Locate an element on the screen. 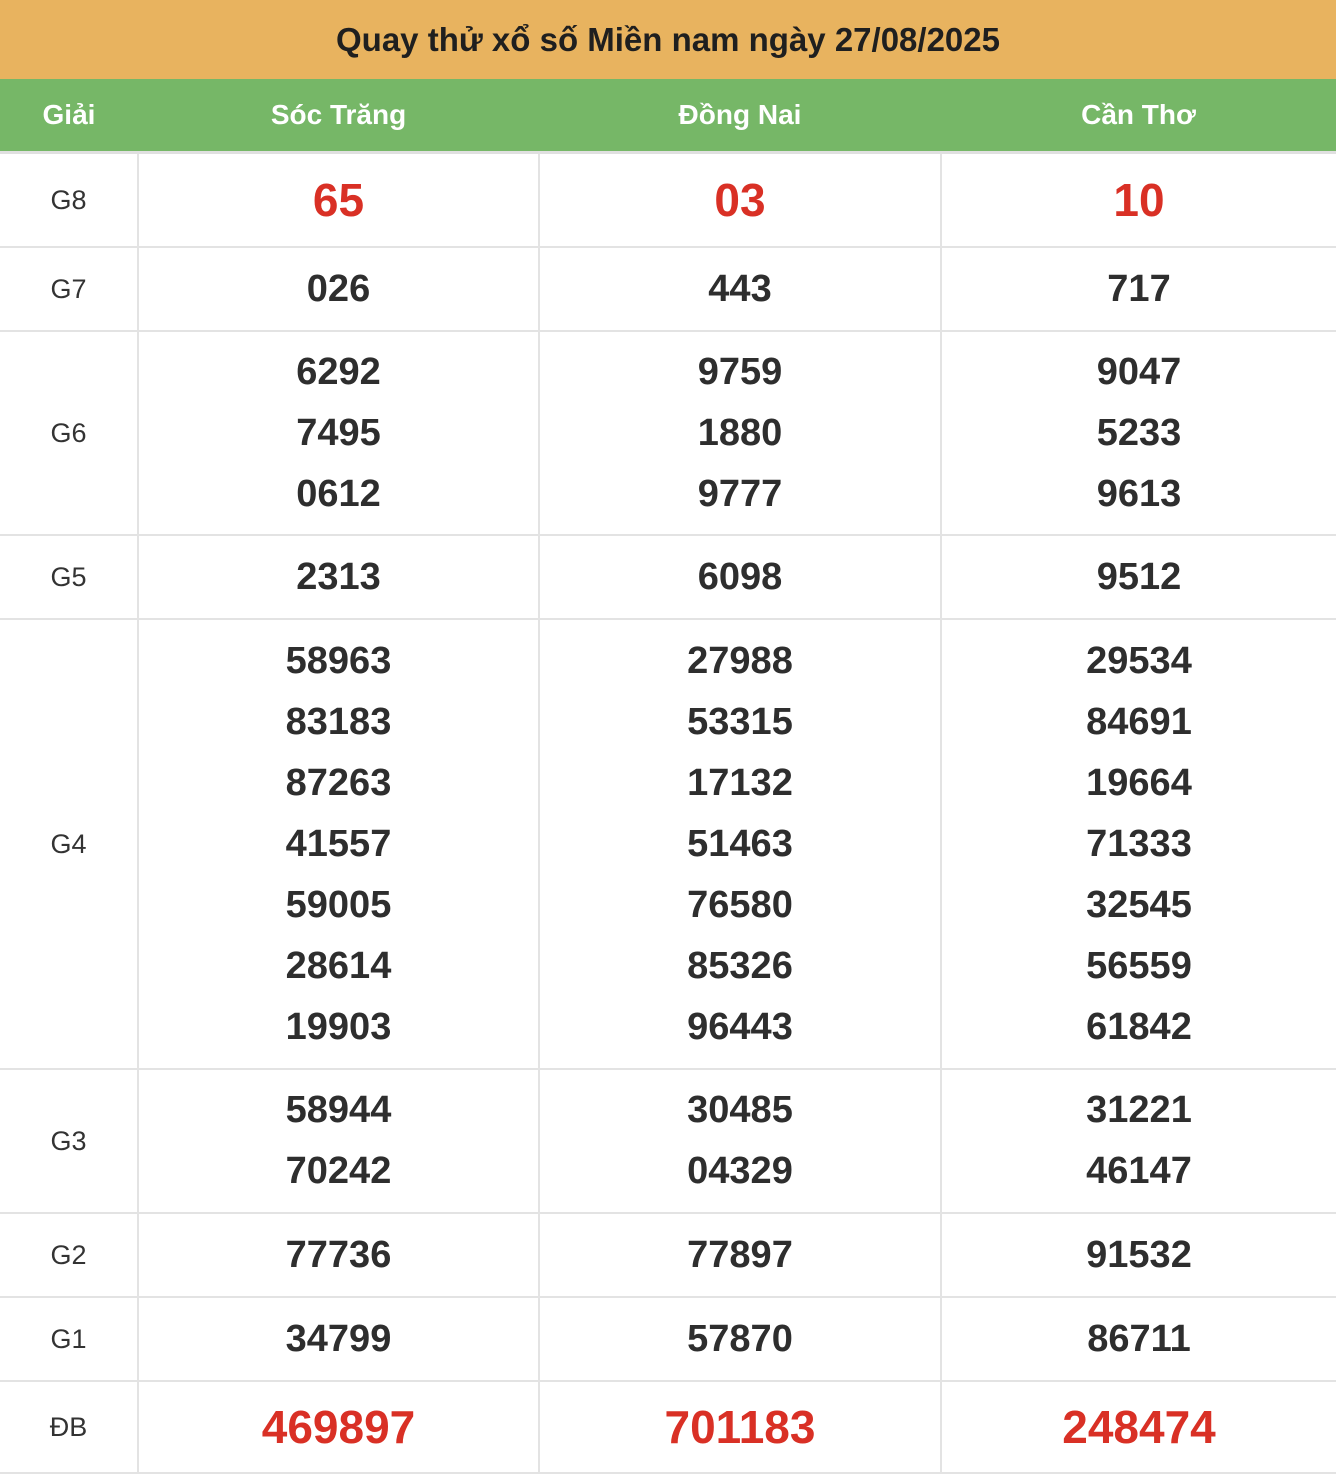 The width and height of the screenshot is (1336, 1480). result-number: 96443 is located at coordinates (740, 1026).